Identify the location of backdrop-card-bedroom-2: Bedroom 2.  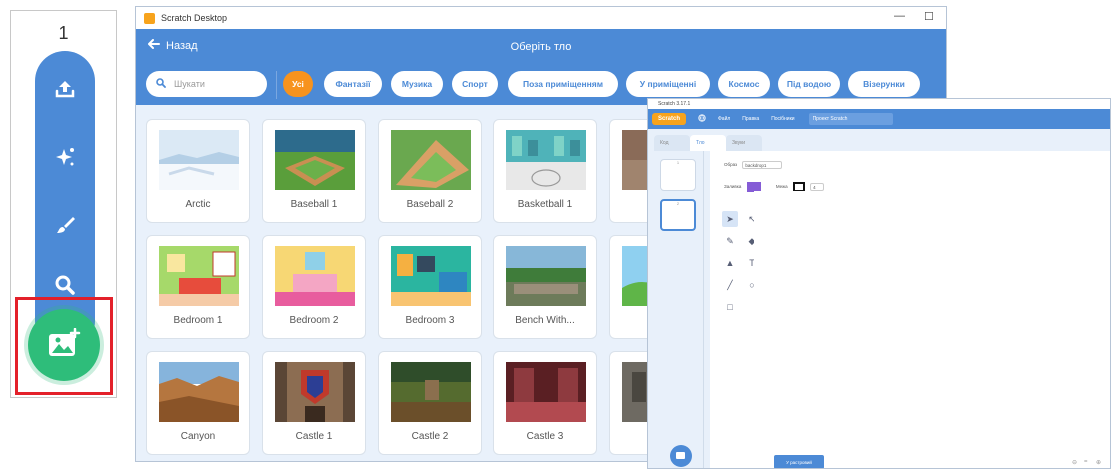
(314, 287).